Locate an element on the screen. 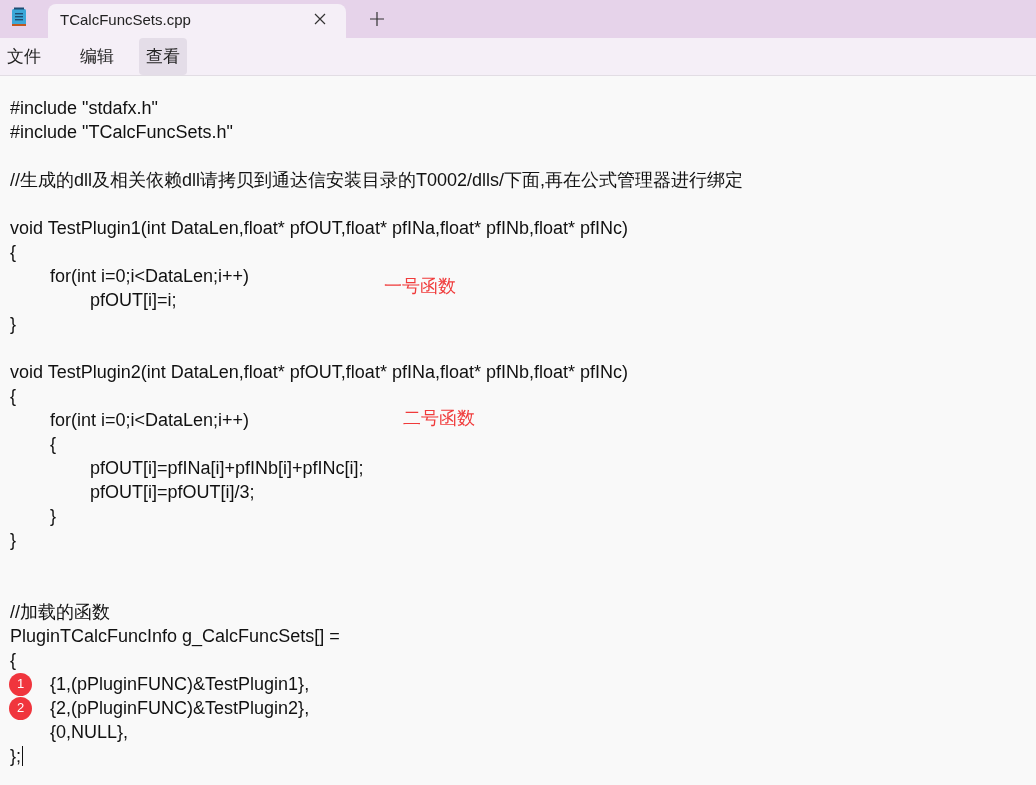  code-line: PluginTCalcFuncInfo g_CalcFuncSets[] = is located at coordinates (175, 636).